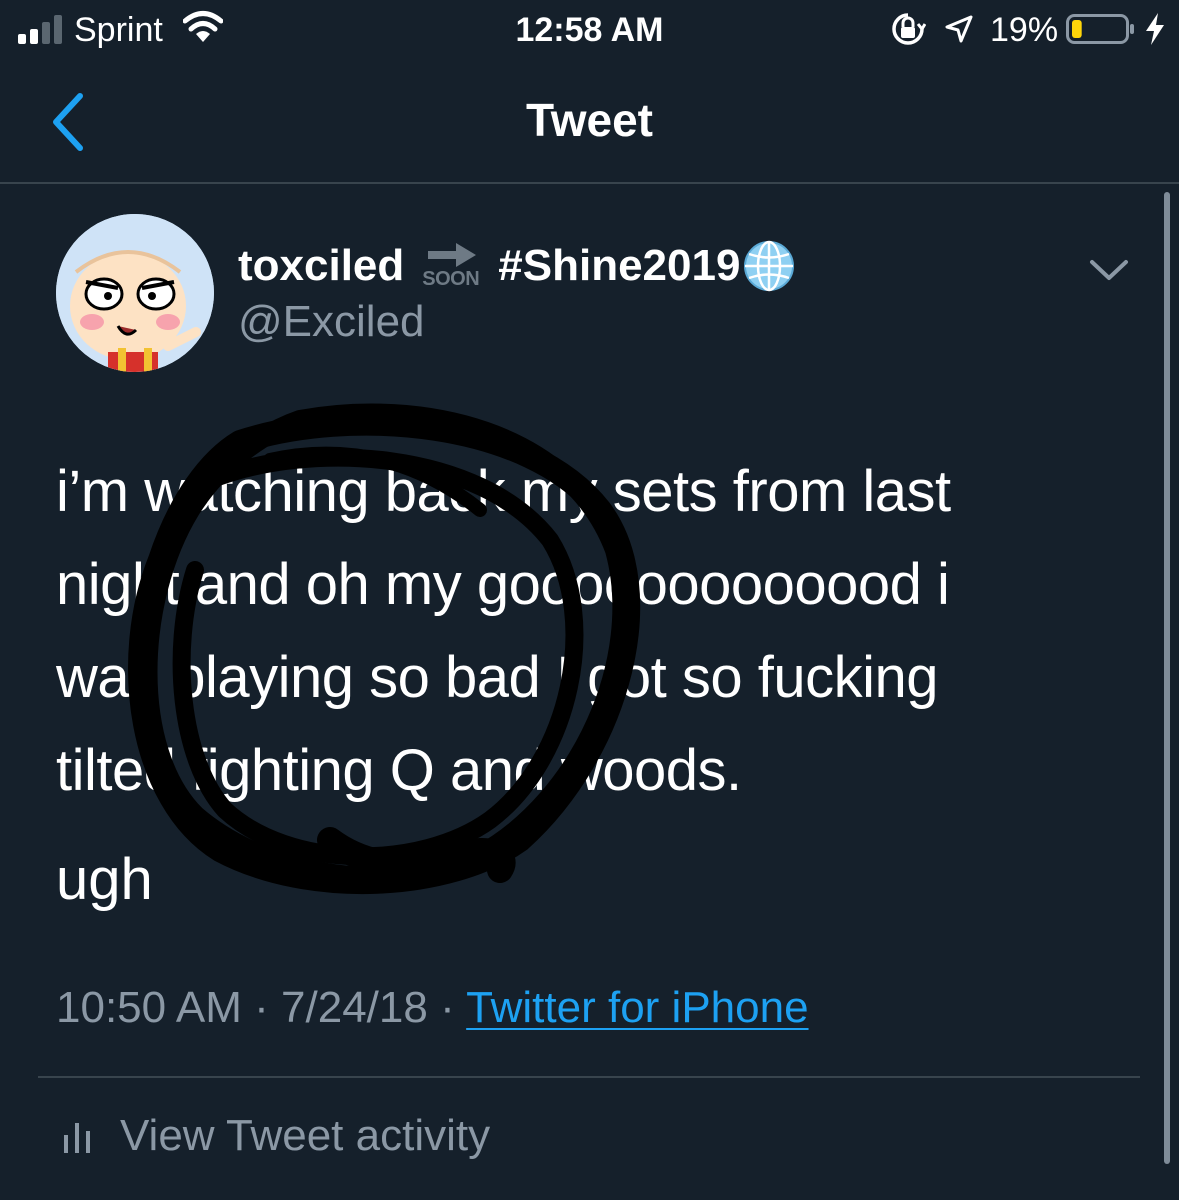 The width and height of the screenshot is (1179, 1200). I want to click on tweet-time: 10:50 AM, so click(149, 1007).